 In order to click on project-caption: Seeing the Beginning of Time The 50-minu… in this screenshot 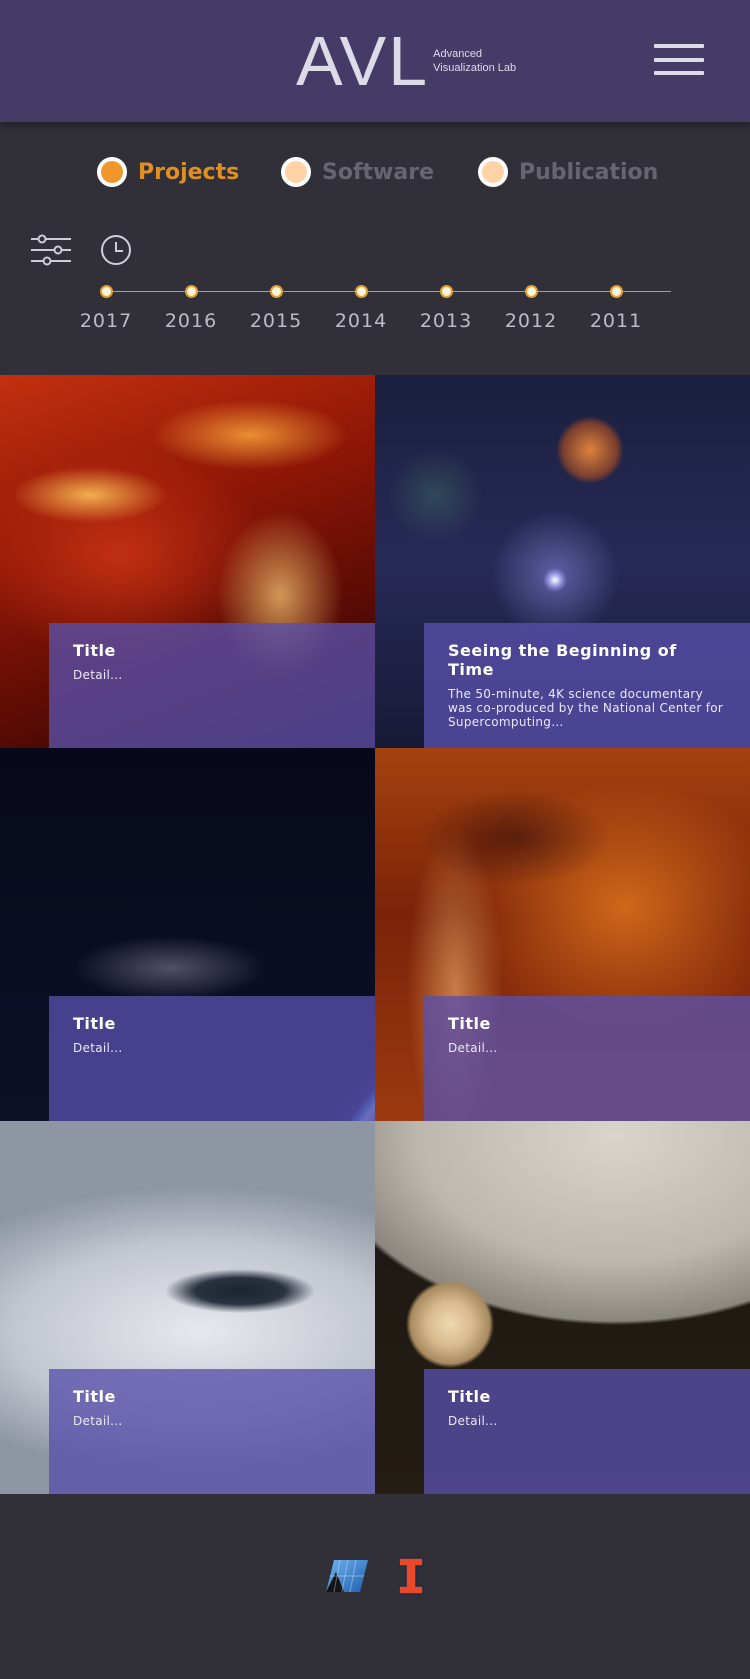, I will do `click(587, 685)`.